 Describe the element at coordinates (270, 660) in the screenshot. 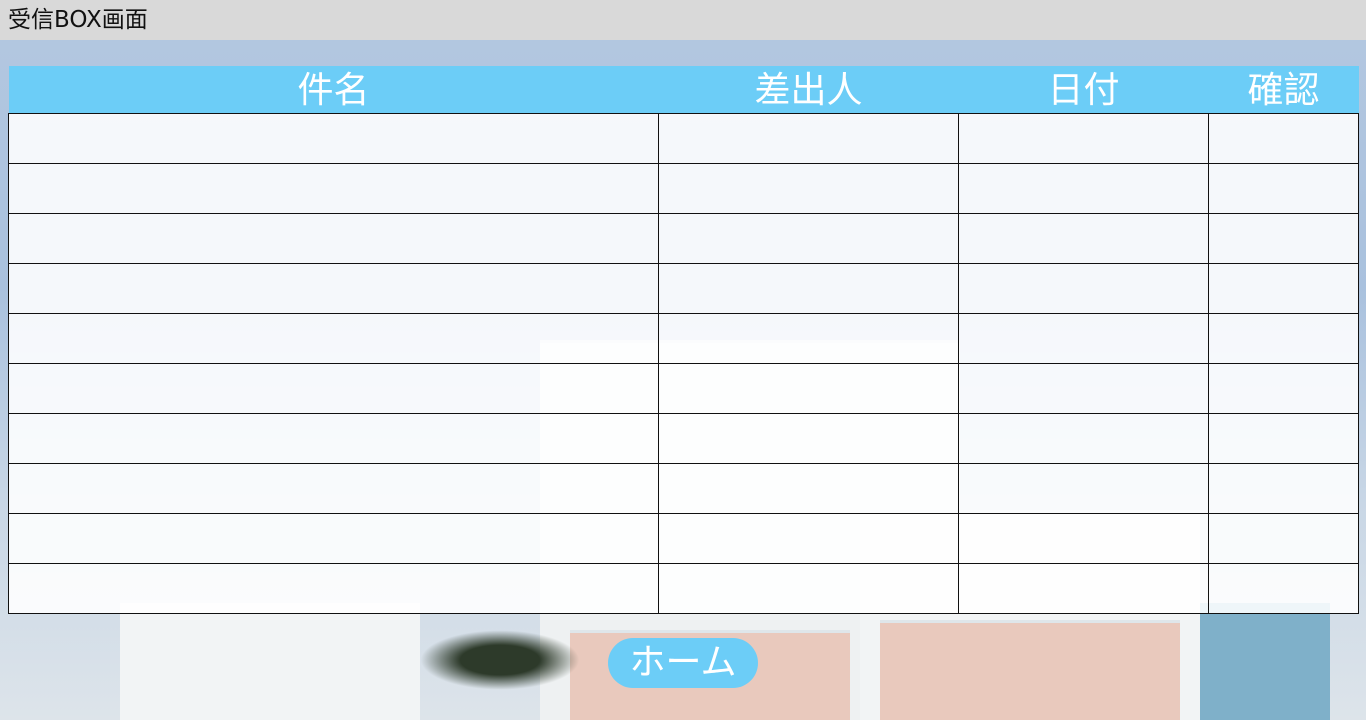

I see `building-left` at that location.